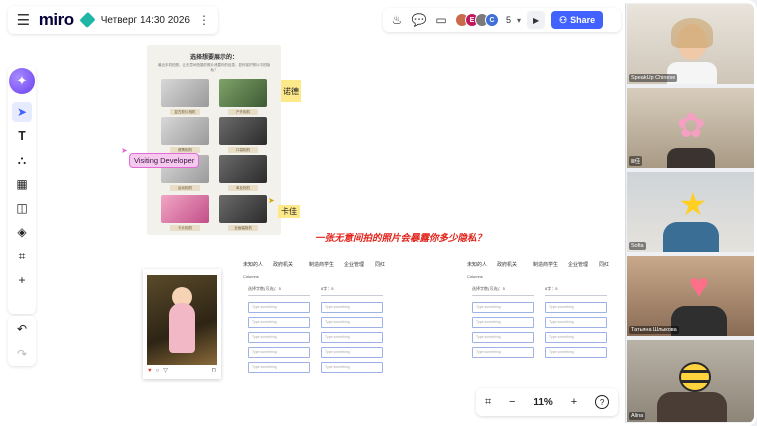  Describe the element at coordinates (419, 20) in the screenshot. I see `comment-icon: 💬` at that location.